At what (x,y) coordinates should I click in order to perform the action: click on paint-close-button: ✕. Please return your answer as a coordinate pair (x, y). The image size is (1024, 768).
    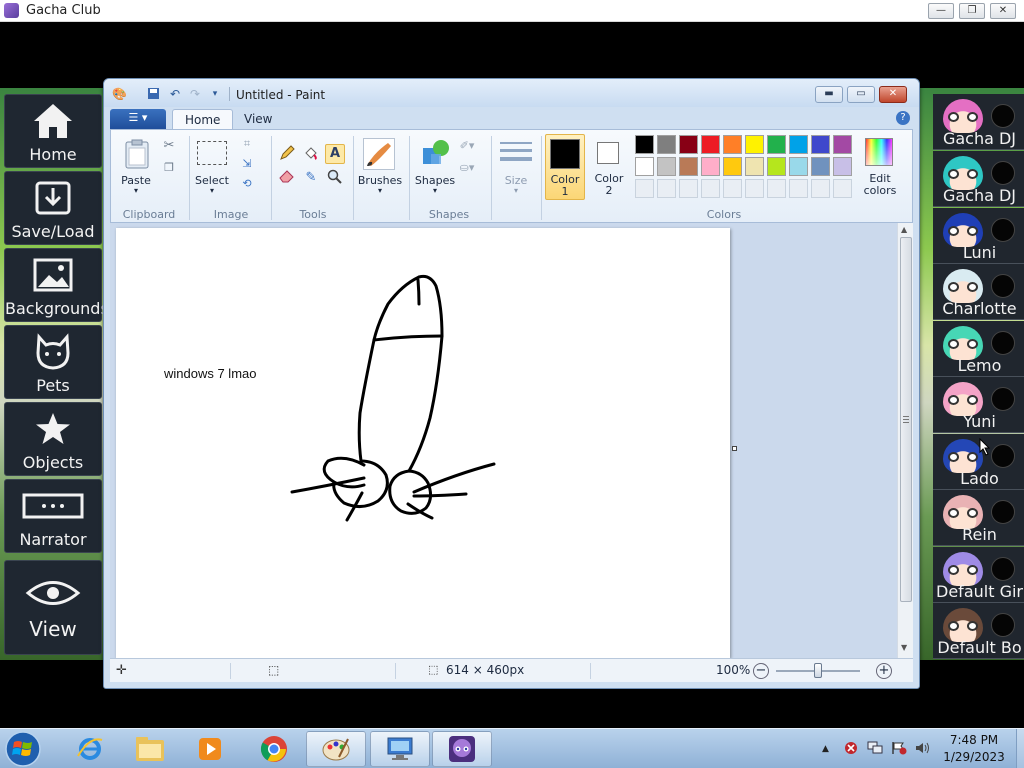
    Looking at the image, I should click on (893, 94).